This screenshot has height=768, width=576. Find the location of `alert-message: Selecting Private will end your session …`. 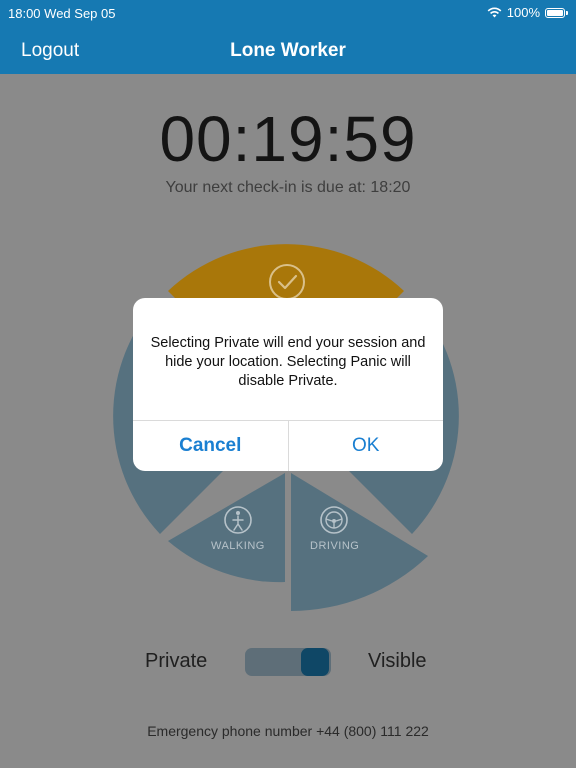

alert-message: Selecting Private will end your session … is located at coordinates (288, 362).